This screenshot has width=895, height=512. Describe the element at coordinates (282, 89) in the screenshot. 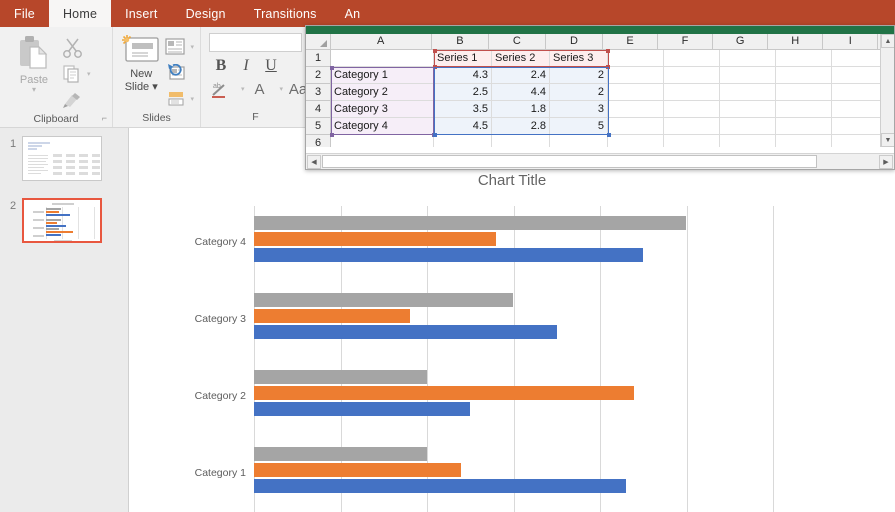

I see `font-color-dropdown-caret-icon: ▾` at that location.